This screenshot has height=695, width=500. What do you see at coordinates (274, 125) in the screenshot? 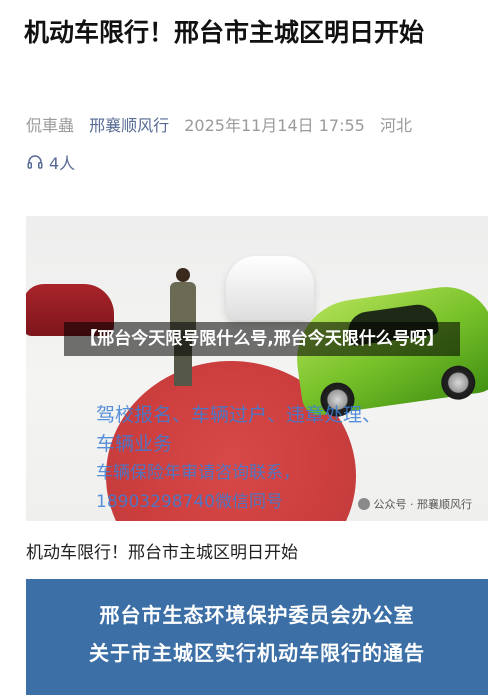
I see `publish-date: 2025年11月14日 17:55` at bounding box center [274, 125].